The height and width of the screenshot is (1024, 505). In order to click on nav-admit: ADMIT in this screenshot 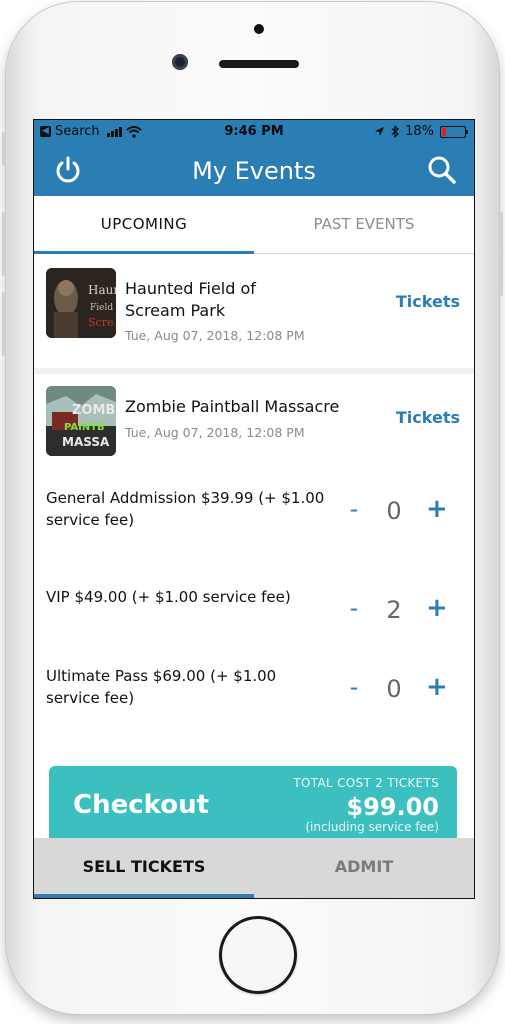, I will do `click(364, 867)`.